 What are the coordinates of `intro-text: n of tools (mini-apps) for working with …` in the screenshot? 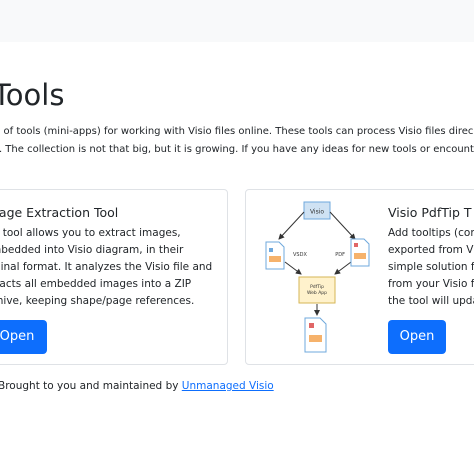 It's located at (237, 141).